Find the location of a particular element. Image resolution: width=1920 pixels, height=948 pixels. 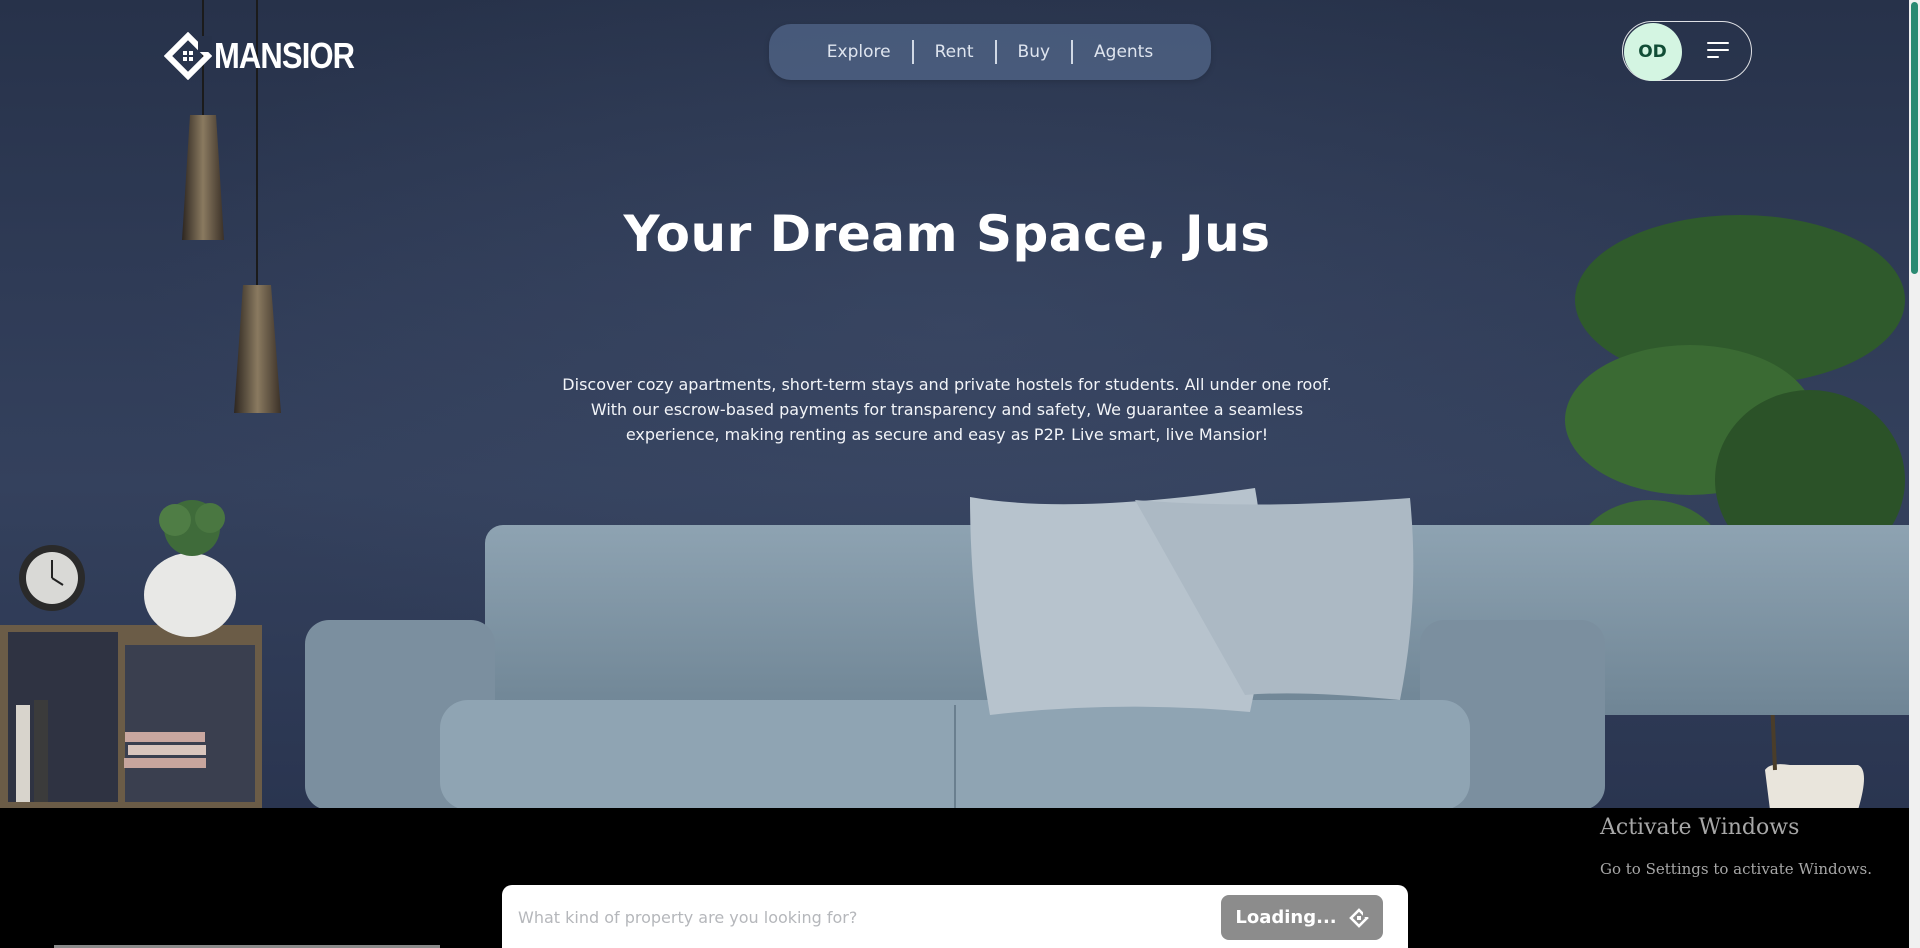

nav-agents-link: Agents is located at coordinates (1123, 52).